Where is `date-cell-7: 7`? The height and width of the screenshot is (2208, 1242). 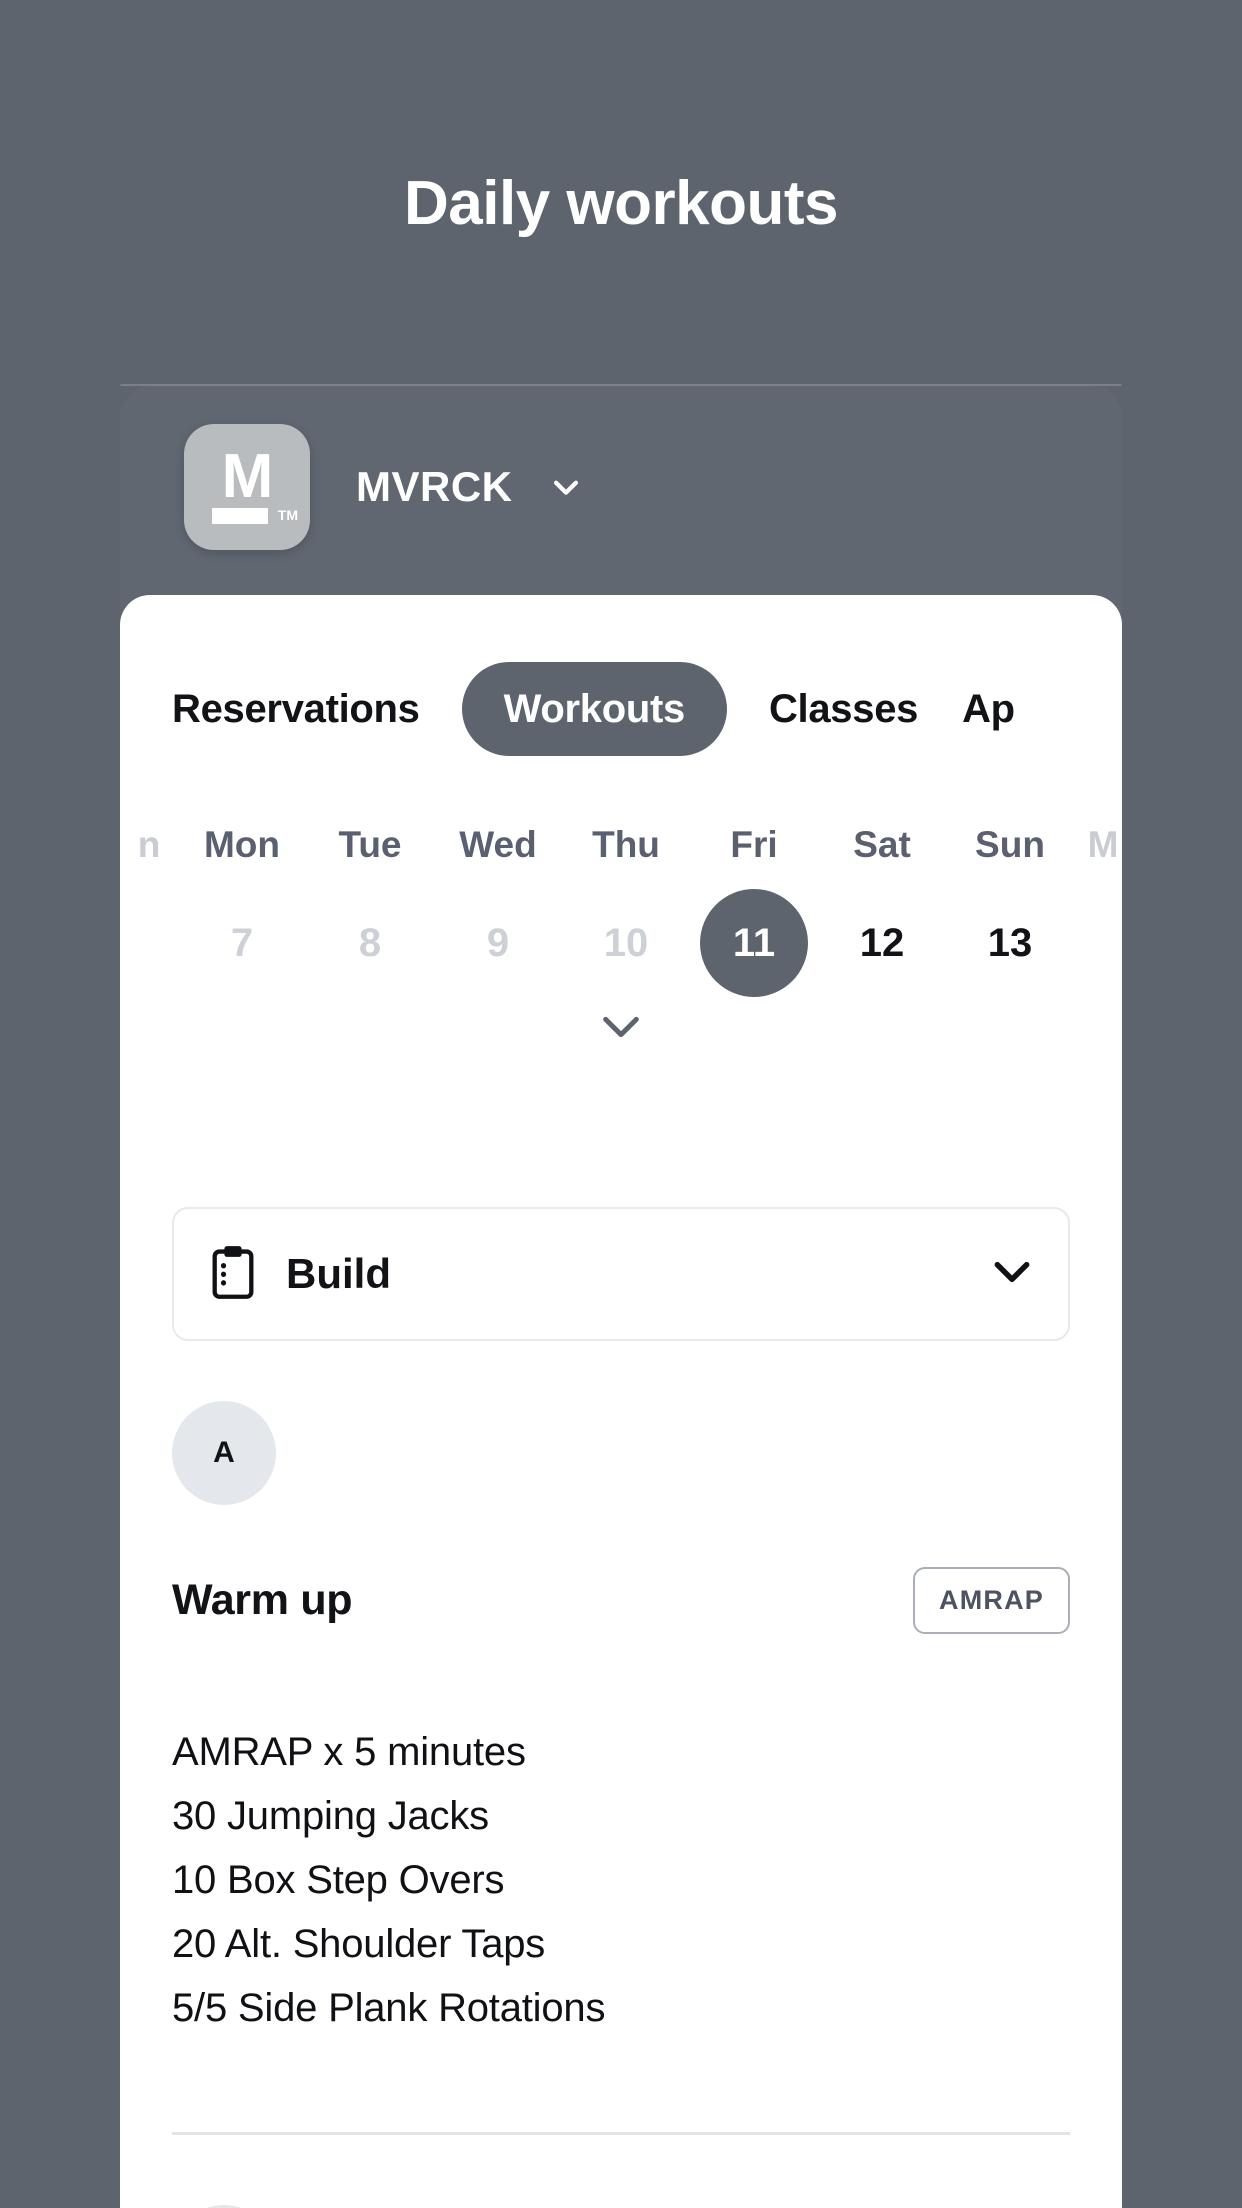 date-cell-7: 7 is located at coordinates (242, 943).